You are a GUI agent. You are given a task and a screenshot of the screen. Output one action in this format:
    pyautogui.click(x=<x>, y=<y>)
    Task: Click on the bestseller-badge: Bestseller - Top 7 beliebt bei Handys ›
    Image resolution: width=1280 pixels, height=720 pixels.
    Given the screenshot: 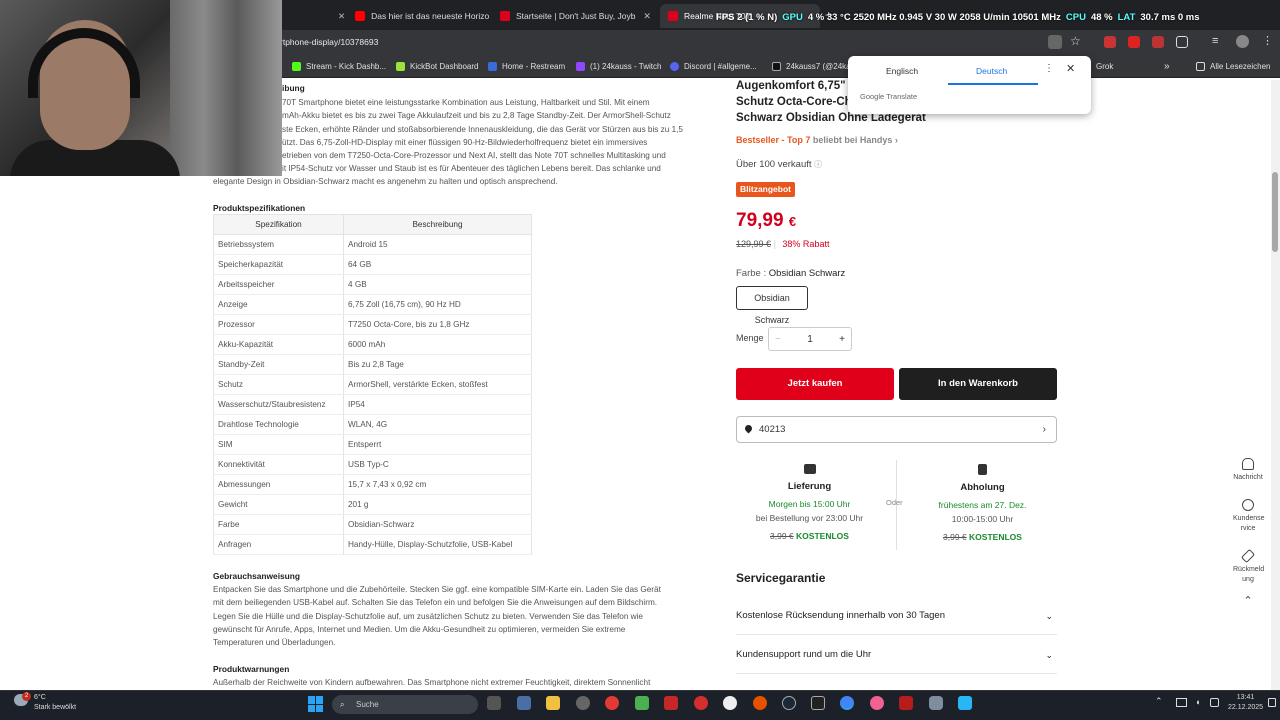 What is the action you would take?
    pyautogui.click(x=817, y=140)
    